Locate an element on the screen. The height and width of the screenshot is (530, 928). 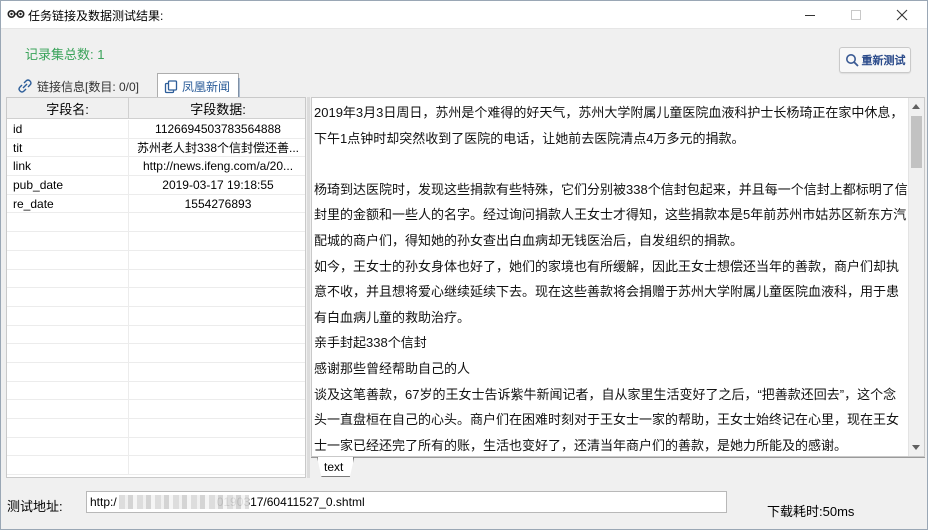
tab-link-info-label: 链接信息[数目: 0/0] is located at coordinates (88, 86).